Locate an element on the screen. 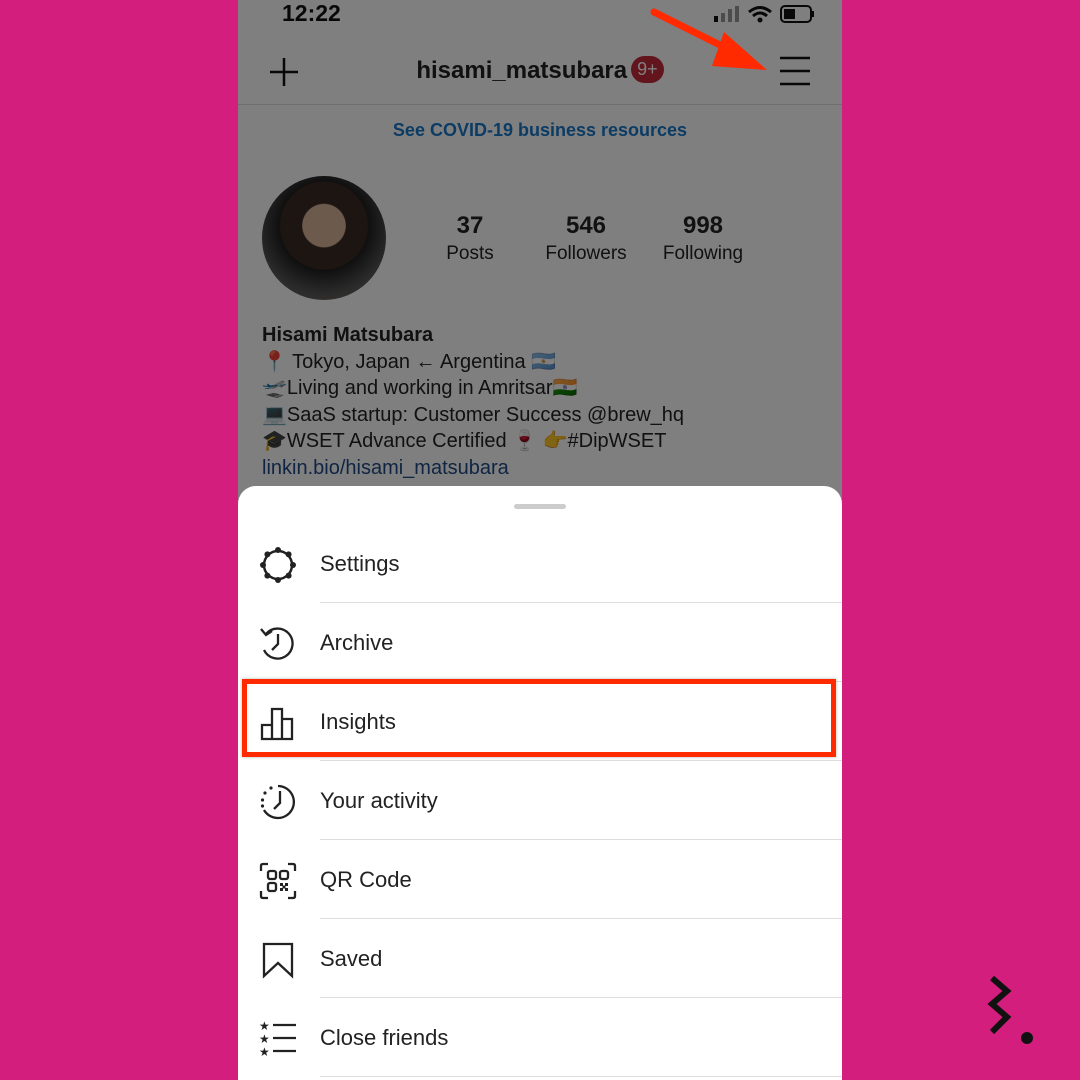  red-arrow-annotation is located at coordinates (708, 39).